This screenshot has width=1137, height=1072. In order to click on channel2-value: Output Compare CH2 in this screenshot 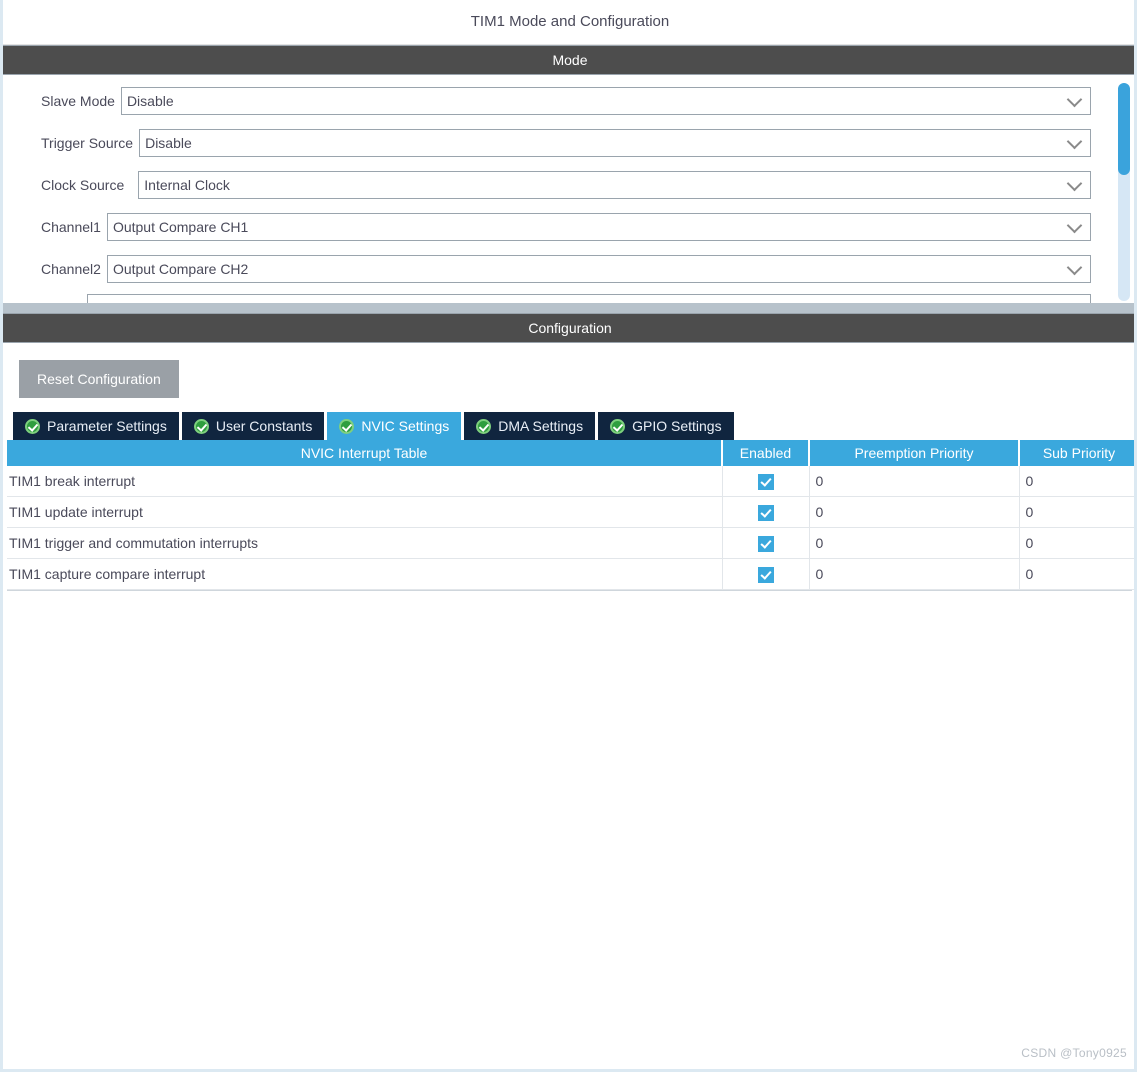, I will do `click(180, 269)`.